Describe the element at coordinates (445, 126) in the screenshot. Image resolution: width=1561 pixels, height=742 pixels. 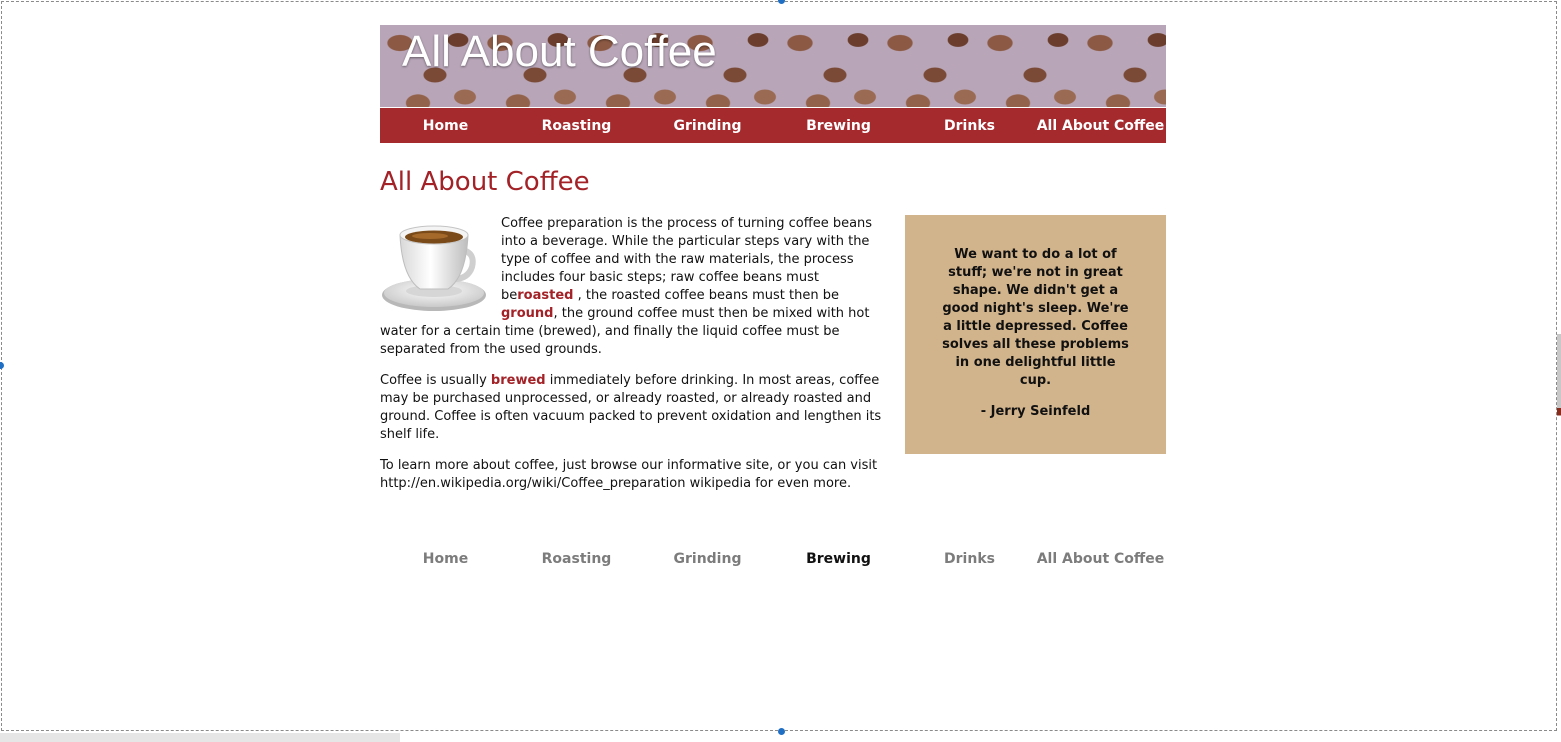
I see `nav-top-home: Home` at that location.